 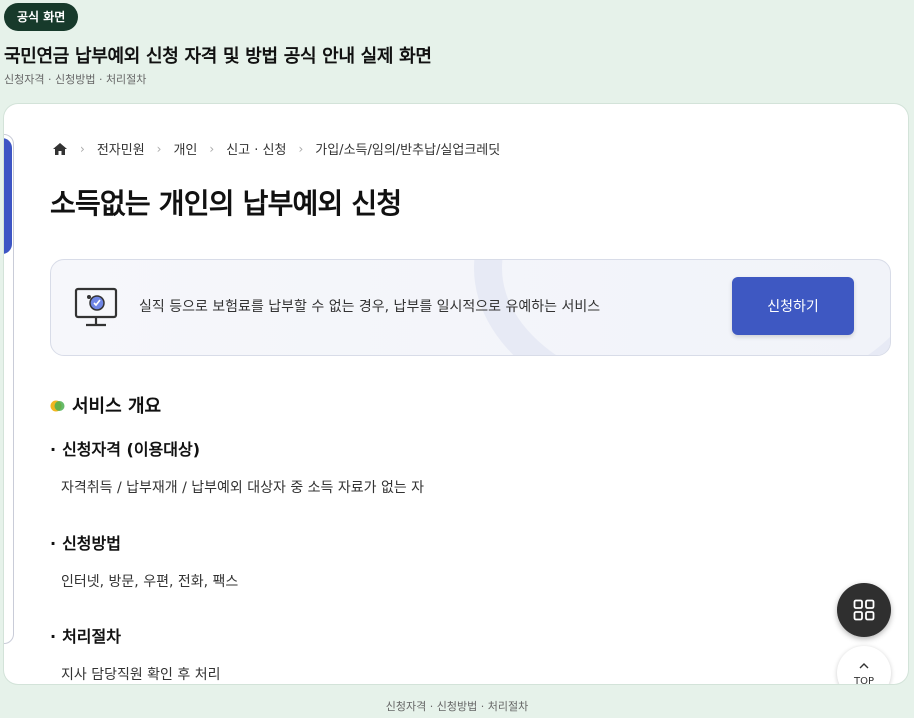 I want to click on page-subtitle: 신청자격 · 신청방법 · 처리절차, so click(x=75, y=79).